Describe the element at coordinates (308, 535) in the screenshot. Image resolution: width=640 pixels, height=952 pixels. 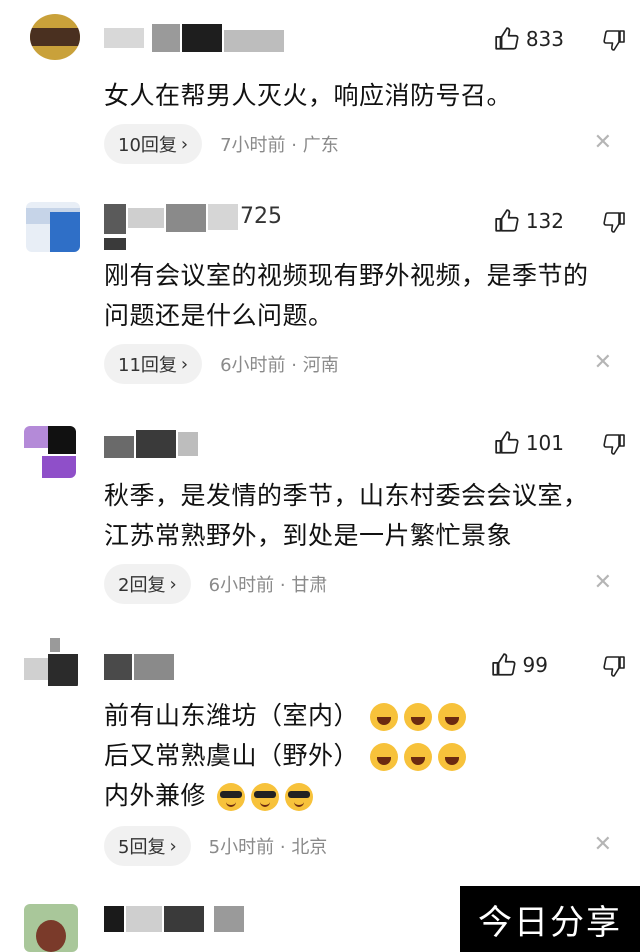
I see `comment-line: 江苏常熟野外，到处是一片繁忙景象` at that location.